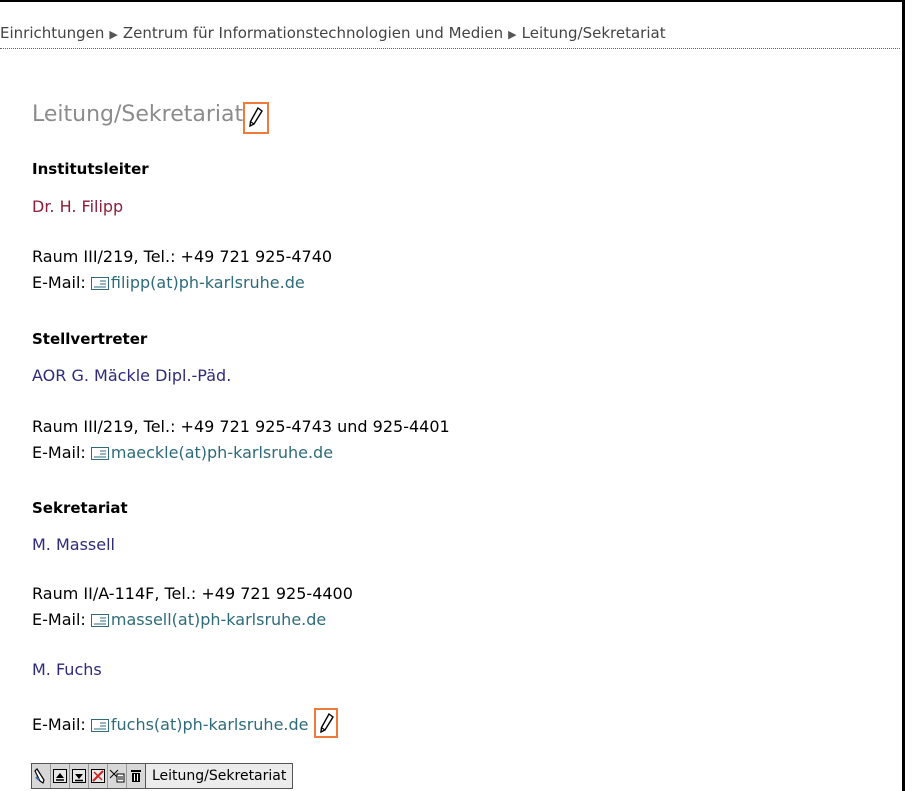  I want to click on email-address: massell(at)ph-karlsruhe.de, so click(218, 619).